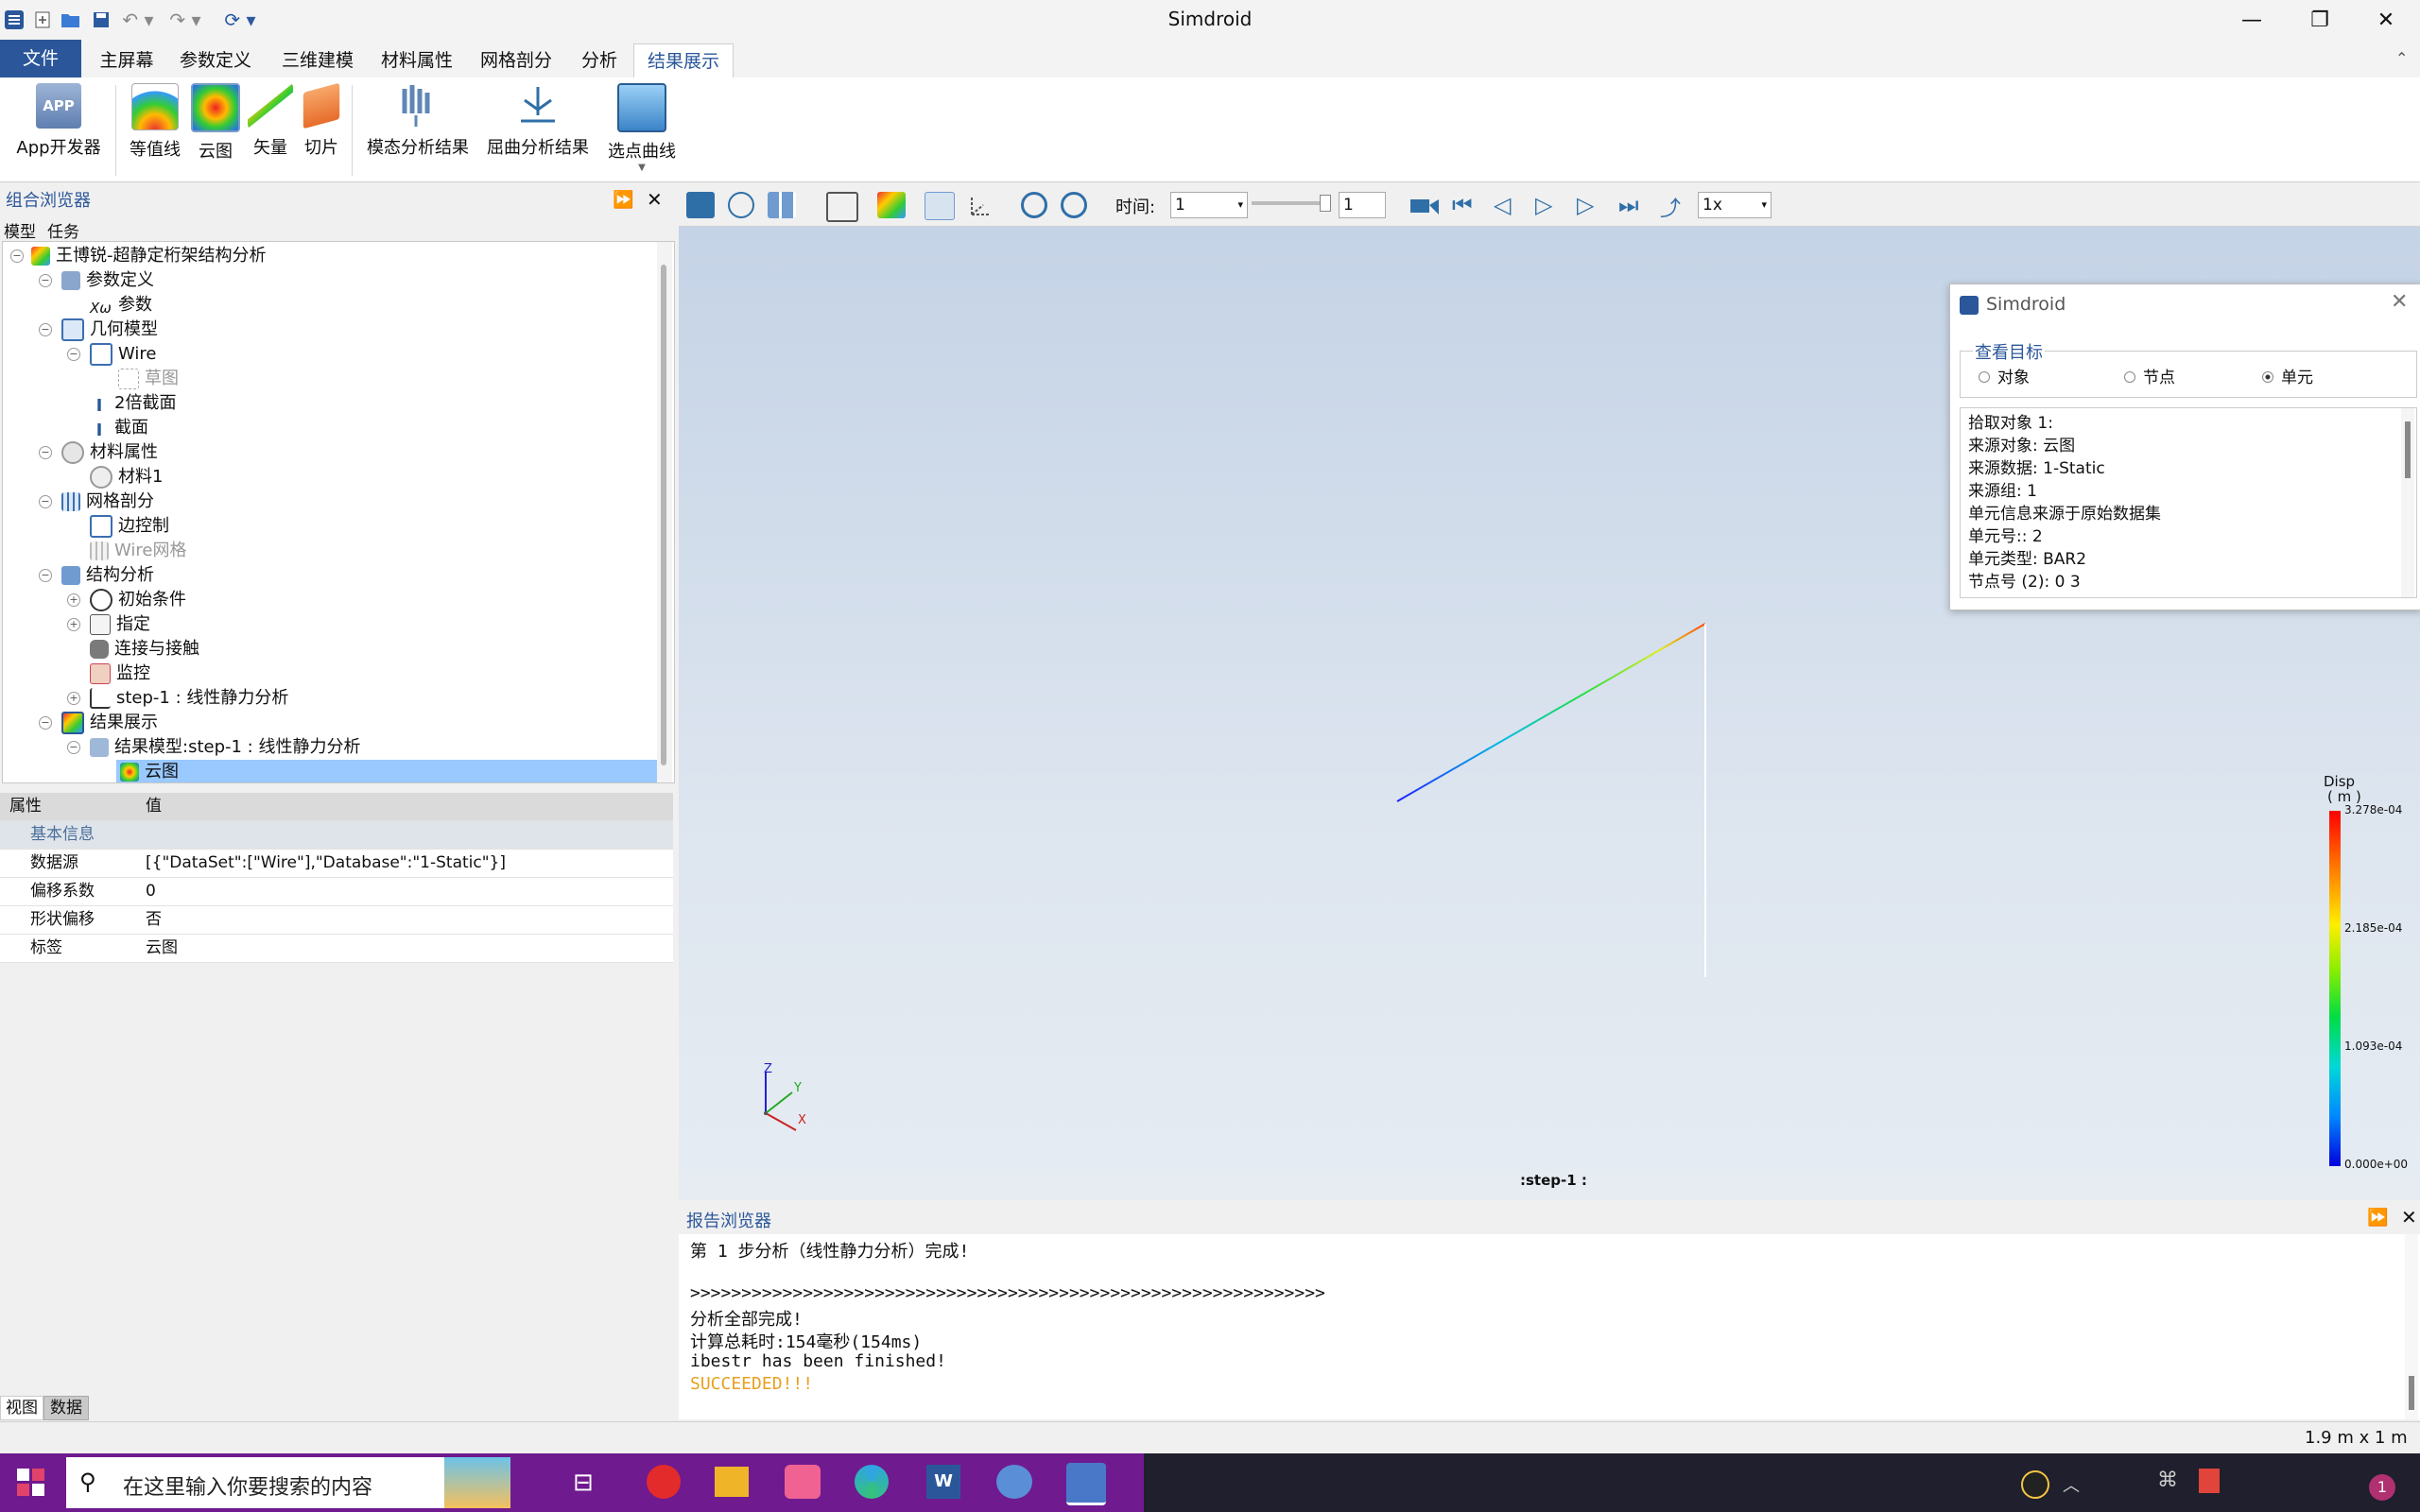 This screenshot has width=2420, height=1512. What do you see at coordinates (782, 205) in the screenshot?
I see `layout-grid-icon` at bounding box center [782, 205].